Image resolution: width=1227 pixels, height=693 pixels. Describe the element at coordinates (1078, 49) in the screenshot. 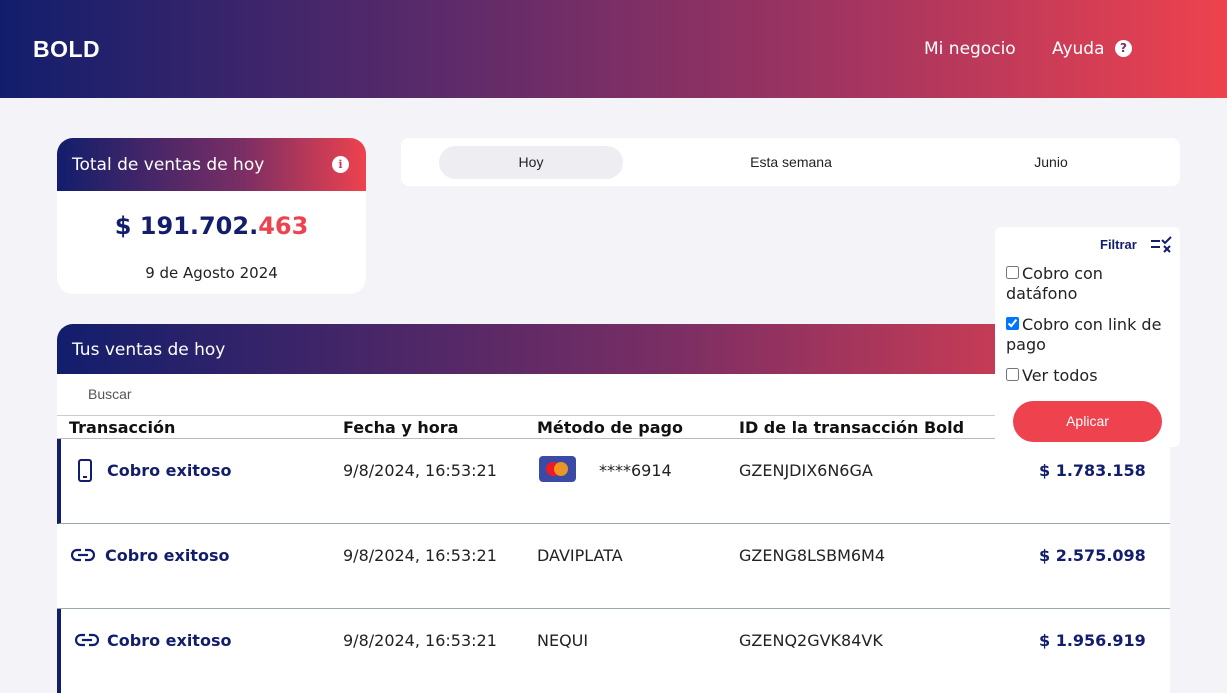

I see `nav-ayuda: Ayuda` at that location.